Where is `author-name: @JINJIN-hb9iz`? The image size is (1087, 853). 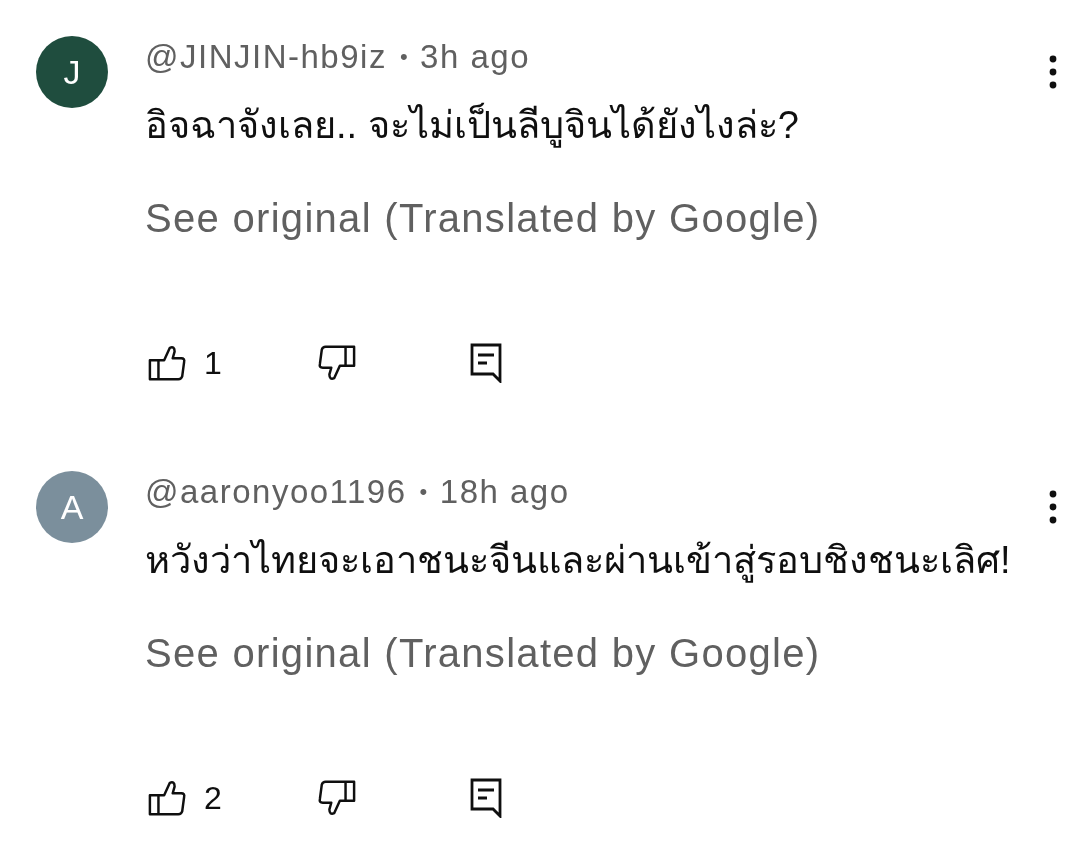 author-name: @JINJIN-hb9iz is located at coordinates (266, 57).